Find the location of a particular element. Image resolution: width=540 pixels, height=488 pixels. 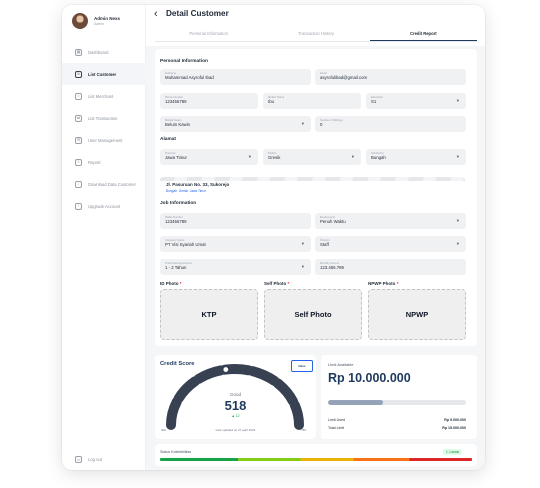

section-title-address: Alamat is located at coordinates (168, 139).